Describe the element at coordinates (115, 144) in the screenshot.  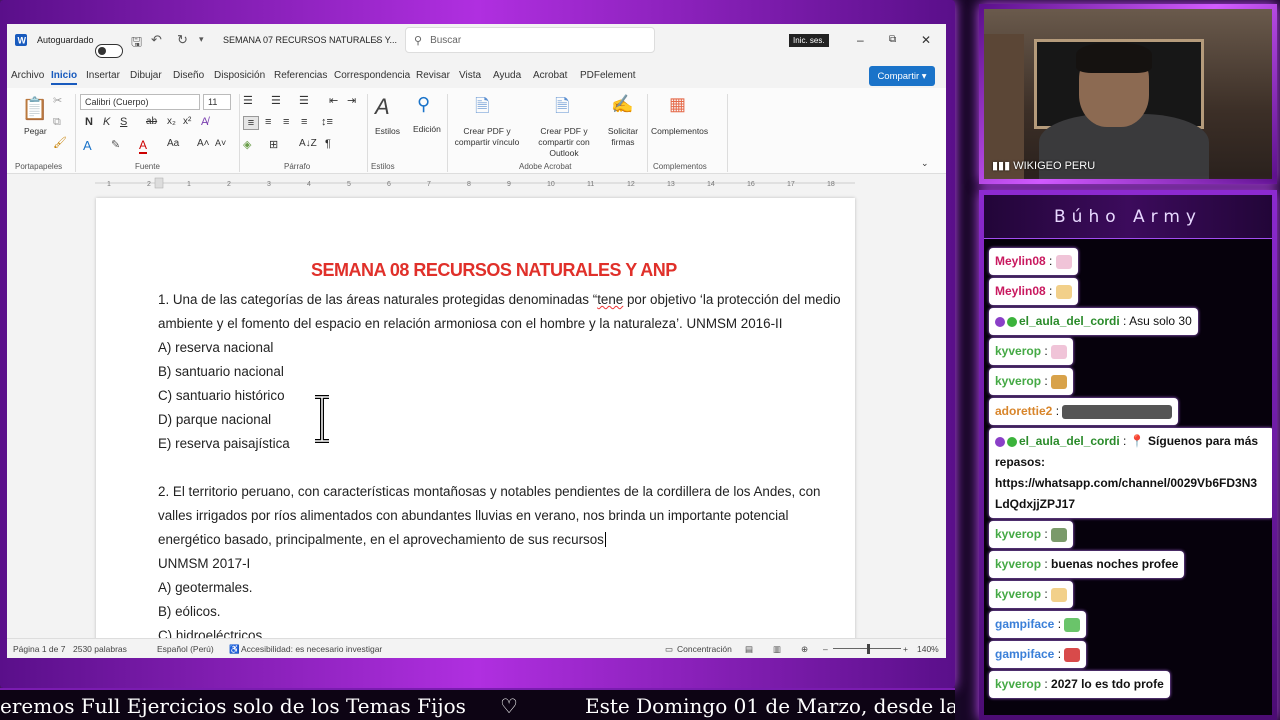
I see `highlight-icon: ✎` at that location.